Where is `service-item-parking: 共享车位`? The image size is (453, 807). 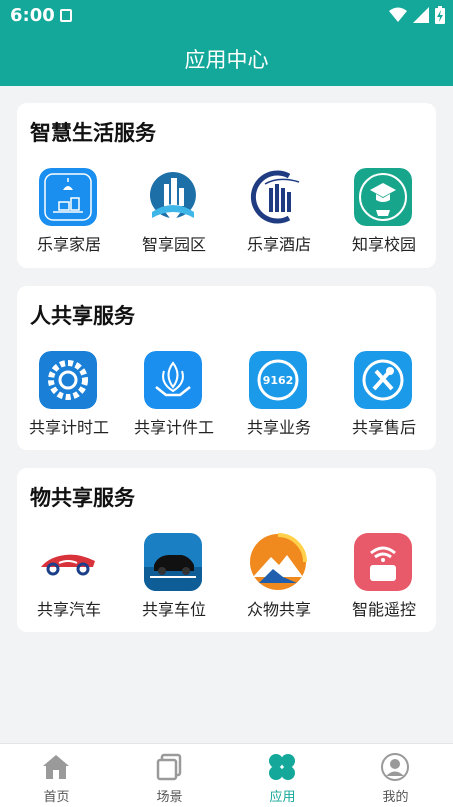 service-item-parking: 共享车位 is located at coordinates (174, 580).